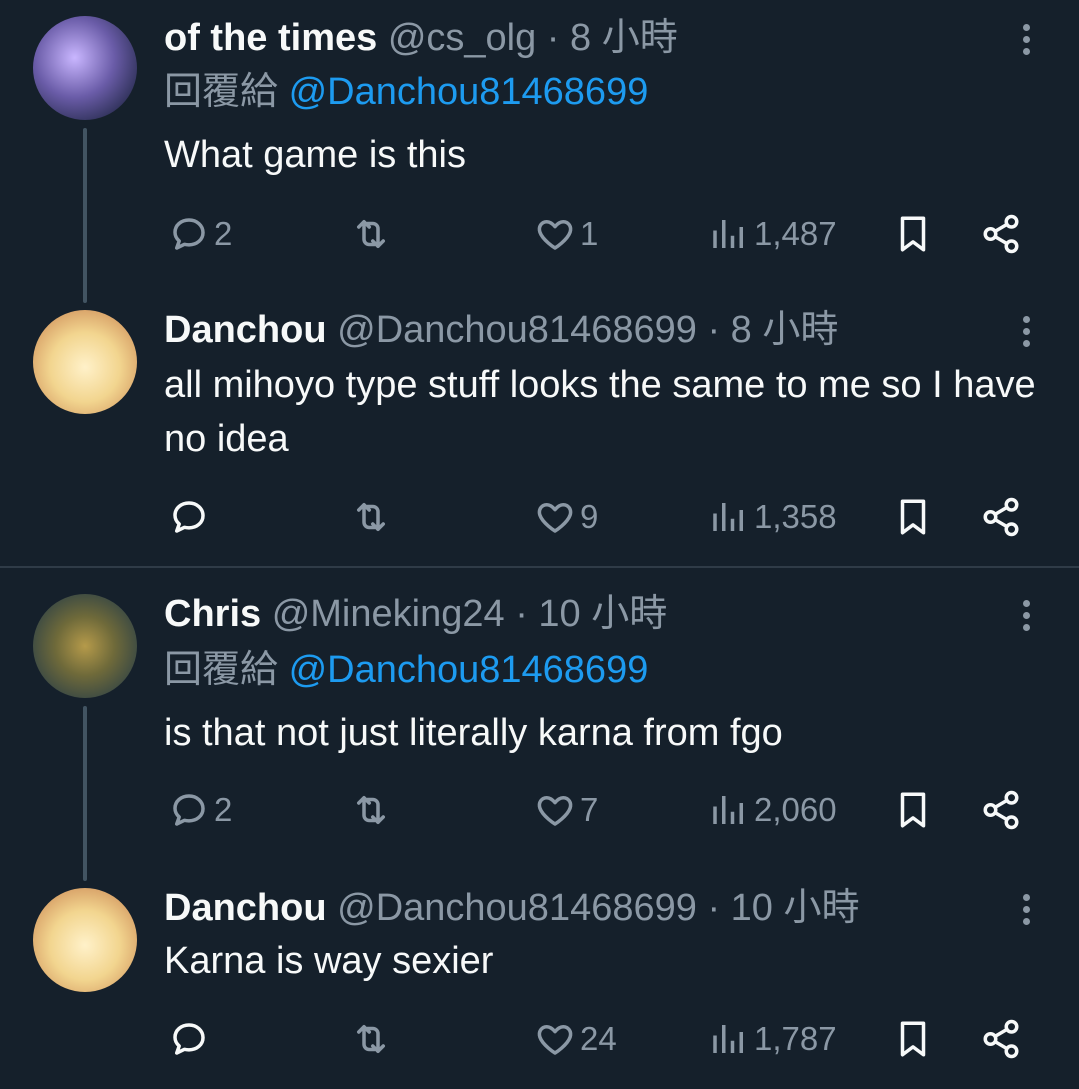 Image resolution: width=1079 pixels, height=1089 pixels. What do you see at coordinates (604, 517) in the screenshot?
I see `action-bar: 9 1,358` at bounding box center [604, 517].